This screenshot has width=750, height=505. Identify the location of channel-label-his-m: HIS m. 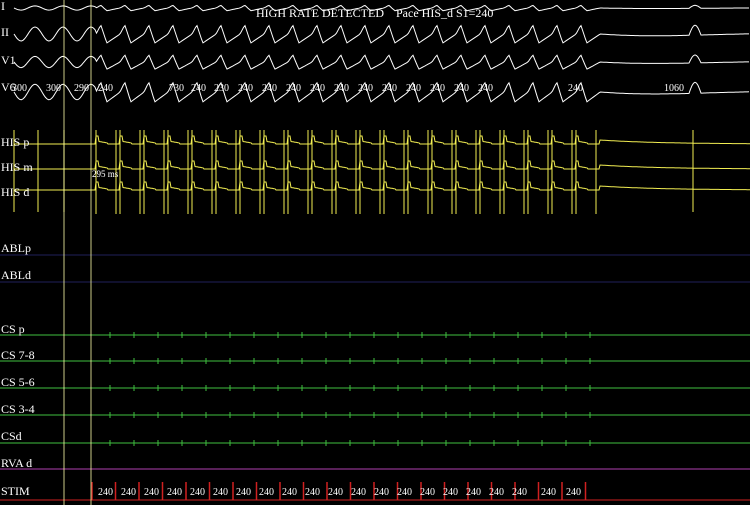
(17, 167).